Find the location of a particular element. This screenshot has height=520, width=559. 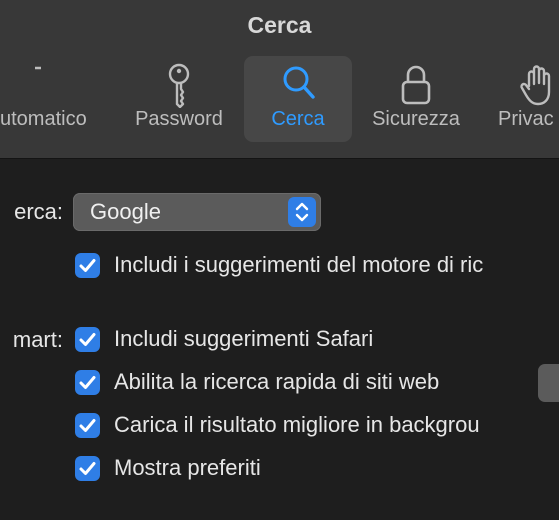

tab-autofill-label: utomatico is located at coordinates (43, 119).